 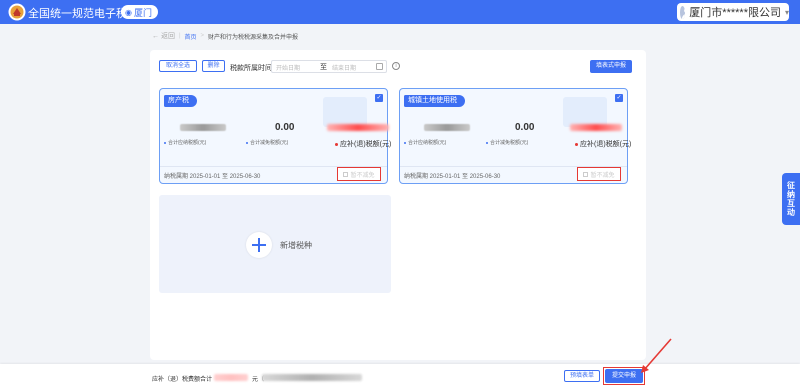 I want to click on top-bar: 全国统一规范电子税务局 ◉ 厦门 厦门市******限公司 ▾, so click(x=400, y=12).